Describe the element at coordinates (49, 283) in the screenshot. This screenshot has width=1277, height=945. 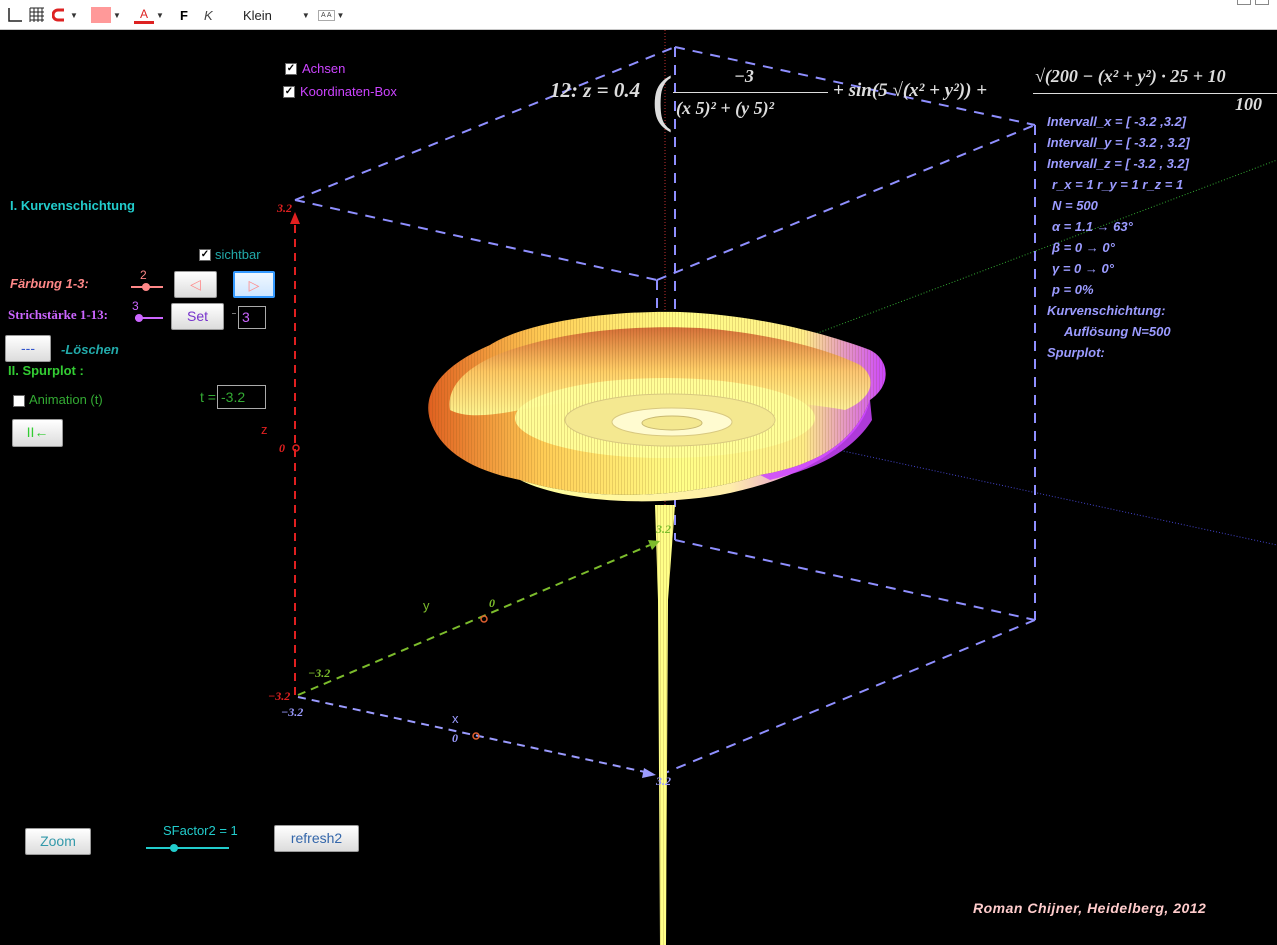
I see `faerbung-label: Färbung 1-3:` at that location.